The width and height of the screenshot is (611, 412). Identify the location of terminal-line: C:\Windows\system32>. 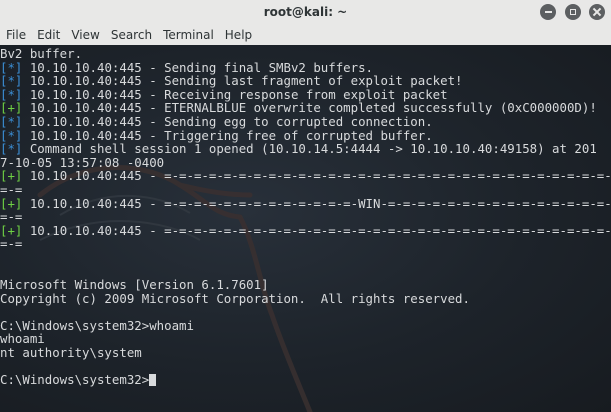
(305, 380).